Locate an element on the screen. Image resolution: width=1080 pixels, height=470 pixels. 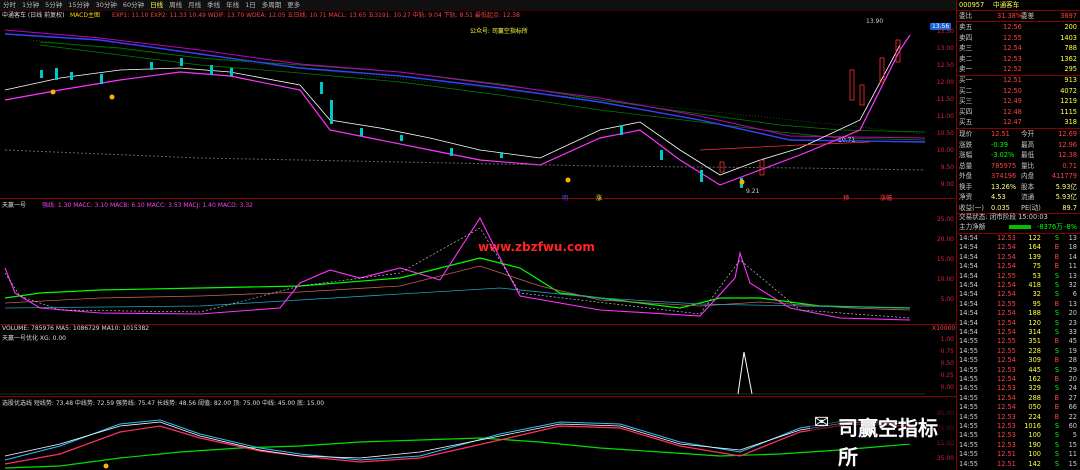
bids-row: 买二 12.50 4072 is located at coordinates (1018, 90).